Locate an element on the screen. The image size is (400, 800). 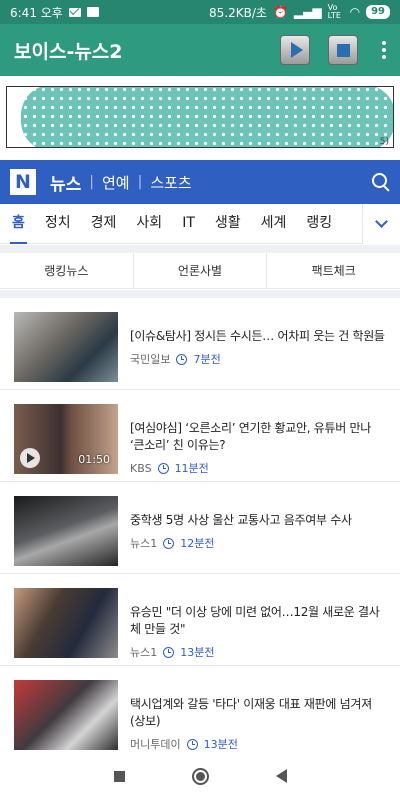
news-title: [이슈&탐사] 정시든 수시든… 어차피 웃는 건 학원들 is located at coordinates (258, 336).